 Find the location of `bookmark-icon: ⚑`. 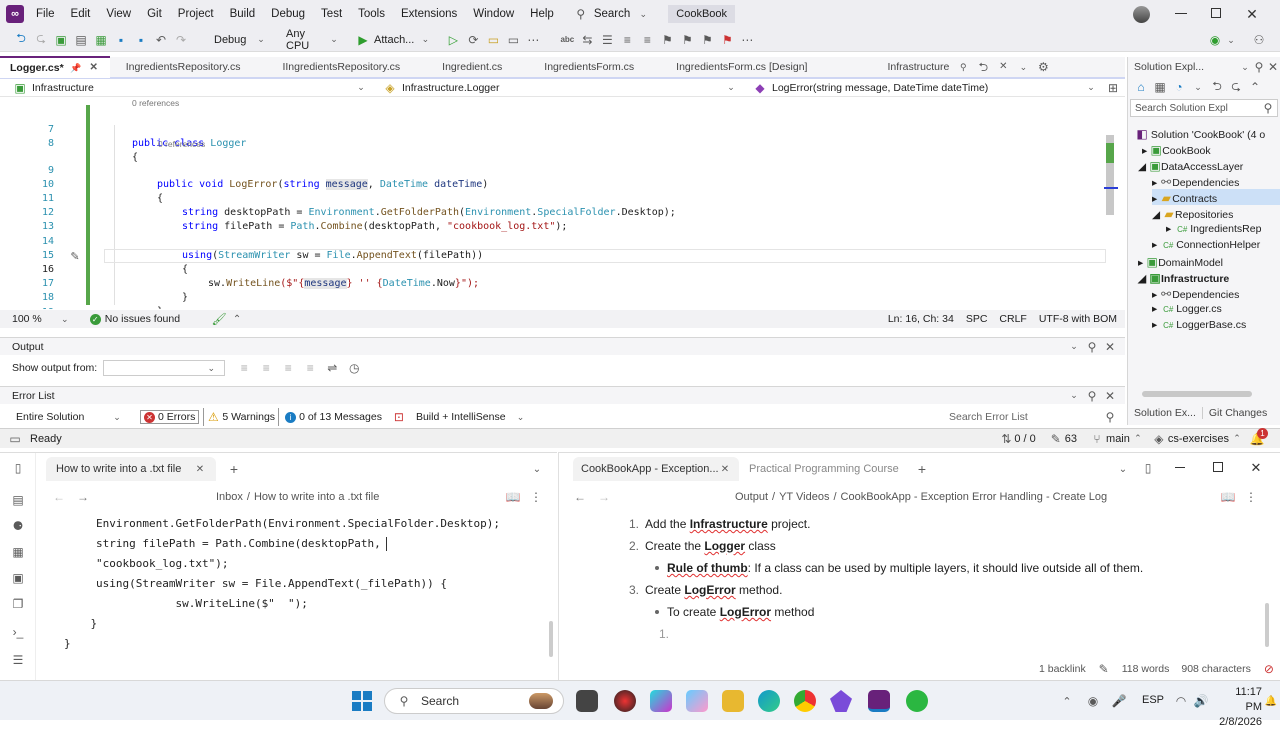

bookmark-icon: ⚑ is located at coordinates (667, 40).